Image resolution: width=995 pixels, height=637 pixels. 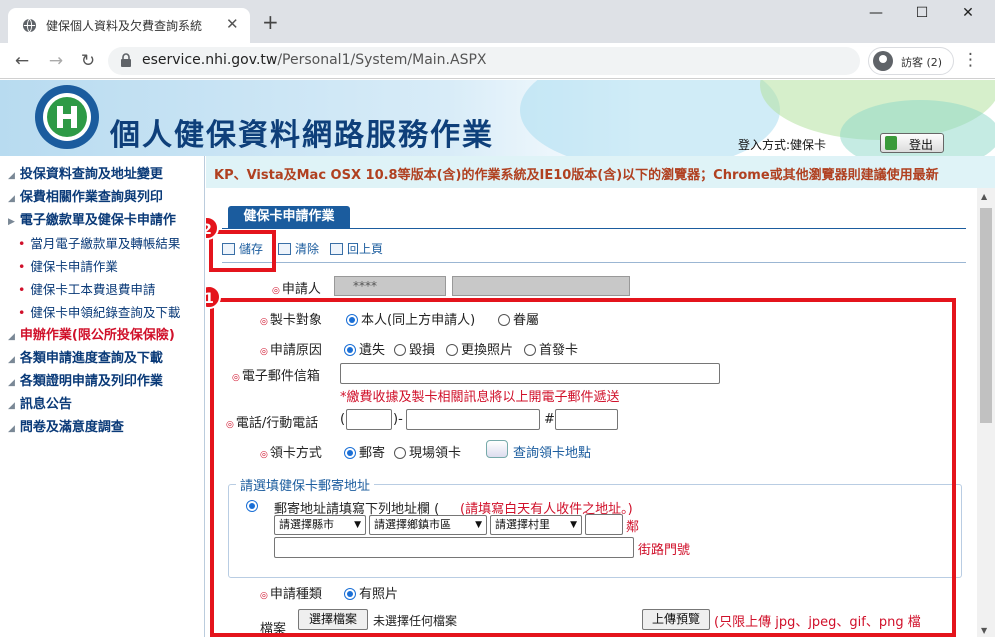 What do you see at coordinates (85, 356) in the screenshot?
I see `sidebar-item-progress: ◢ 各類申請進度查詢及下載` at bounding box center [85, 356].